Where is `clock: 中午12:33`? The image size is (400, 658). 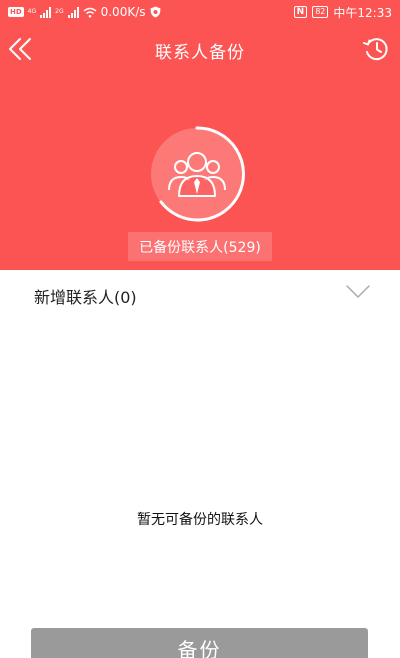 clock: 中午12:33 is located at coordinates (362, 12).